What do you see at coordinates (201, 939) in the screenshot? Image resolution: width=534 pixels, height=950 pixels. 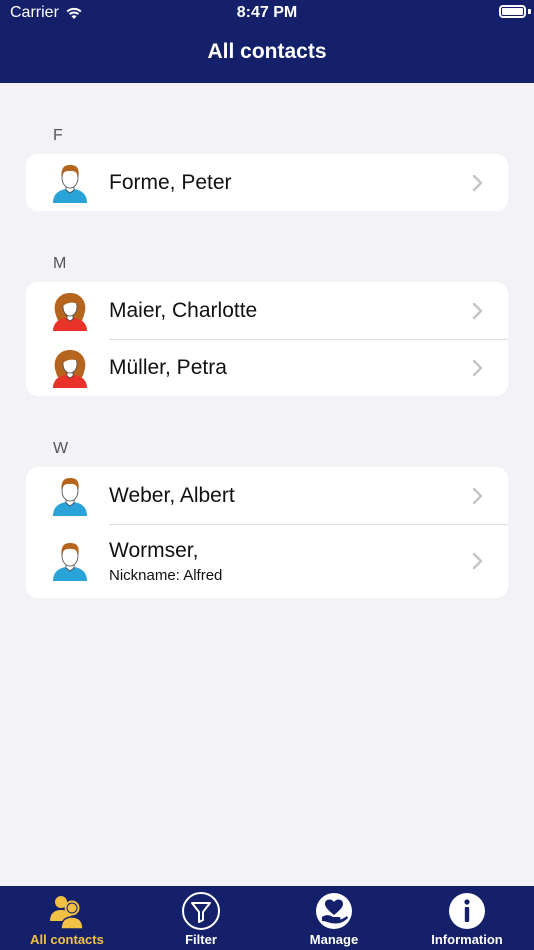 I see `tab-label: Filter` at bounding box center [201, 939].